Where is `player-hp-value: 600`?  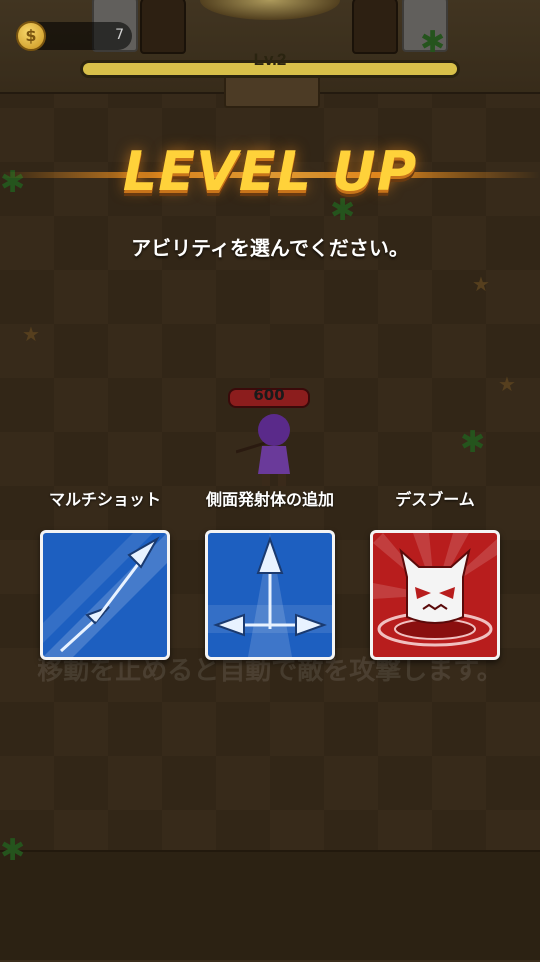
player-hp-value: 600 is located at coordinates (269, 395).